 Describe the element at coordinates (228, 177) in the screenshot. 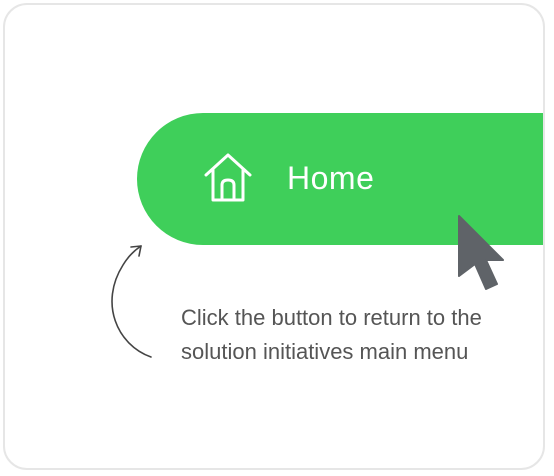

I see `home-icon` at that location.